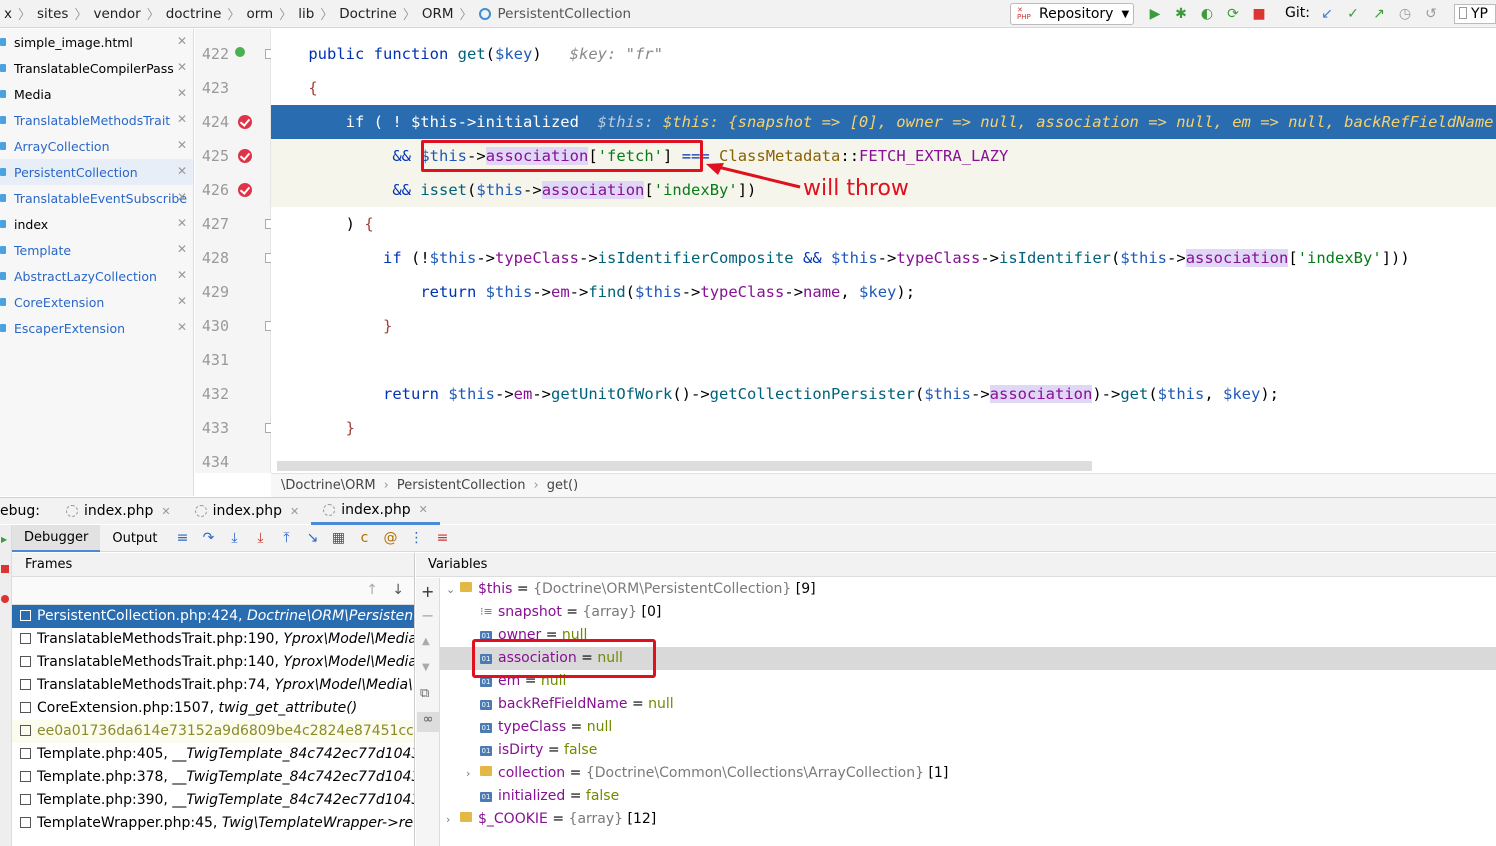 The image size is (1496, 846). What do you see at coordinates (1431, 14) in the screenshot?
I see `rollback-icon: ↺` at bounding box center [1431, 14].